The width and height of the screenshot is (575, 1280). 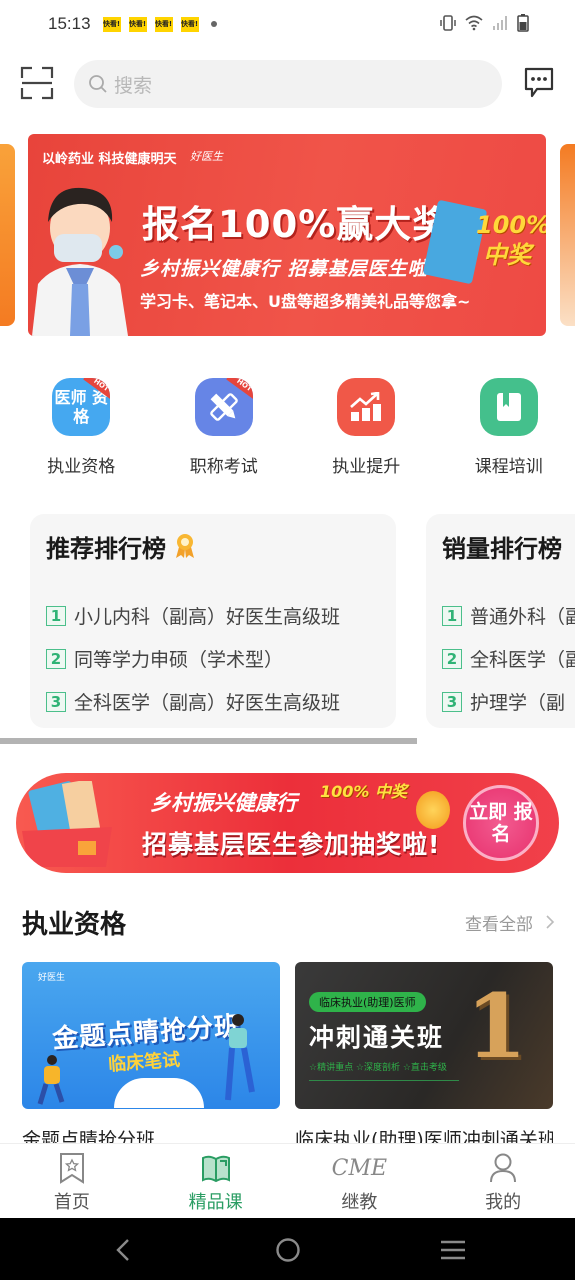 What do you see at coordinates (80, 261) in the screenshot?
I see `doctor-illustration` at bounding box center [80, 261].